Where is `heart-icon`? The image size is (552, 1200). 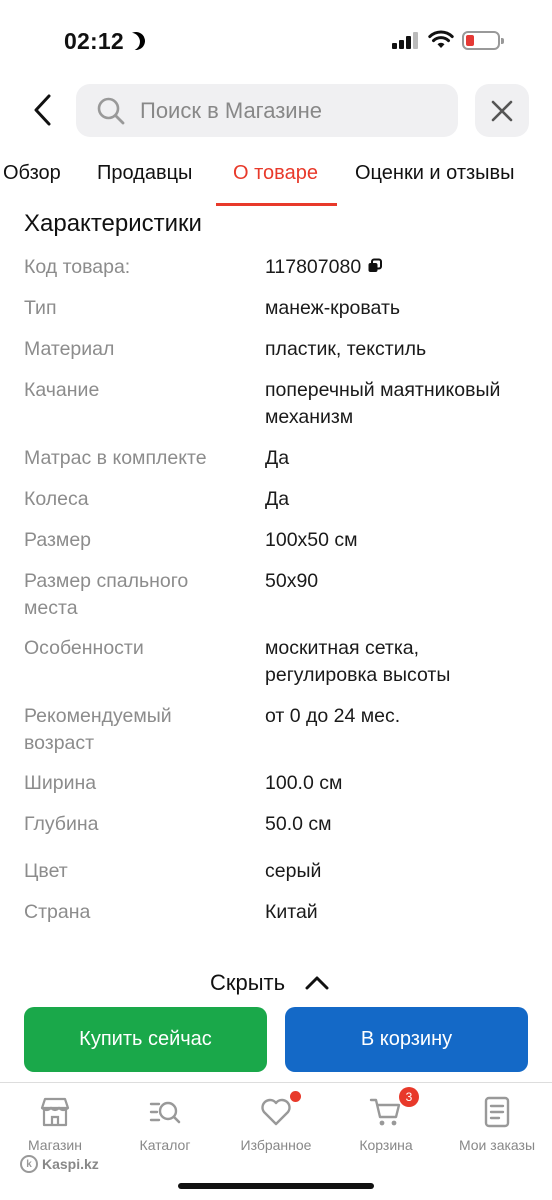 heart-icon is located at coordinates (276, 1112).